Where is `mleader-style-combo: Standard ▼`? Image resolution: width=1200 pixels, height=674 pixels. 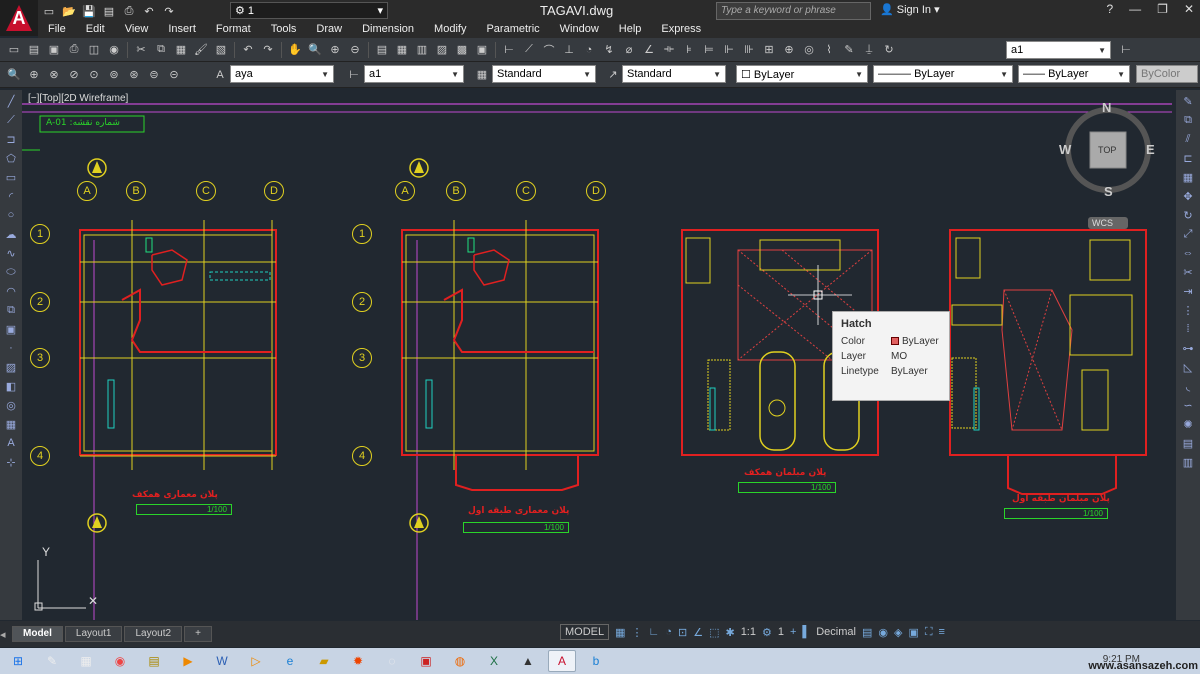 mleader-style-combo: Standard ▼ is located at coordinates (674, 74).